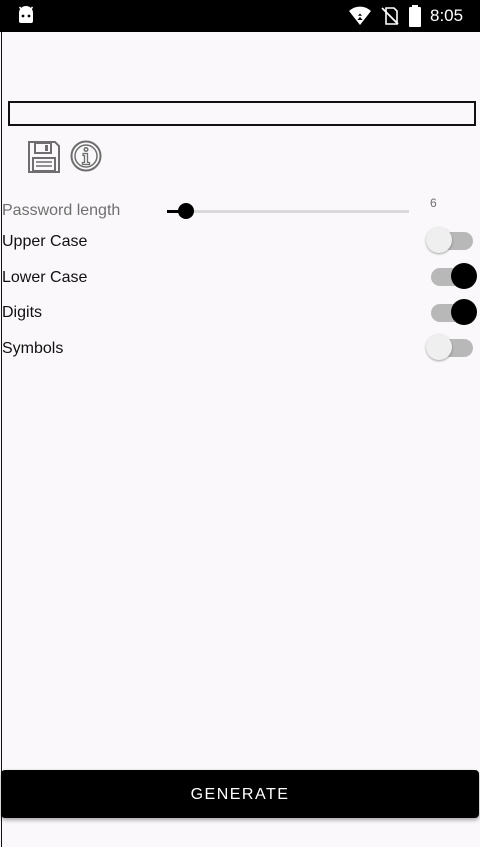 The image size is (480, 847). Describe the element at coordinates (33, 348) in the screenshot. I see `symbols-label: Symbols` at that location.